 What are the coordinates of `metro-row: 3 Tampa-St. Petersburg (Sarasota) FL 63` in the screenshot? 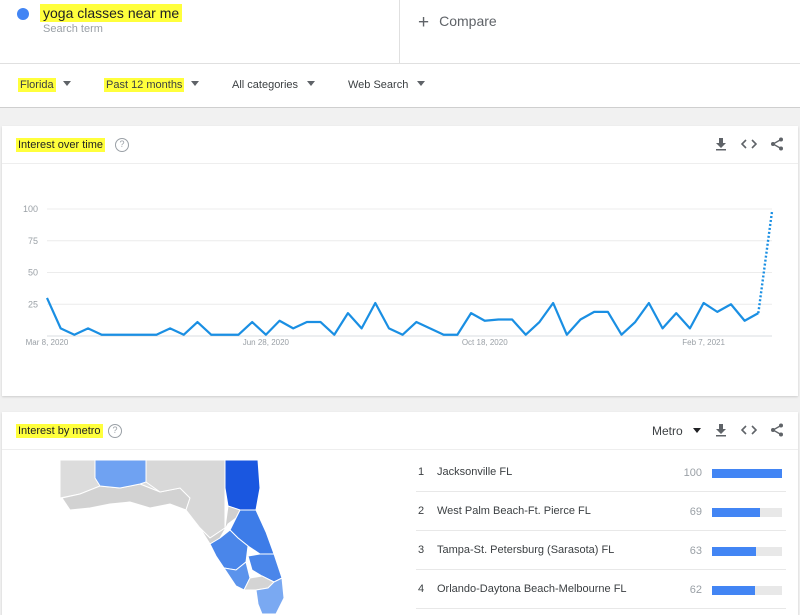 It's located at (601, 551).